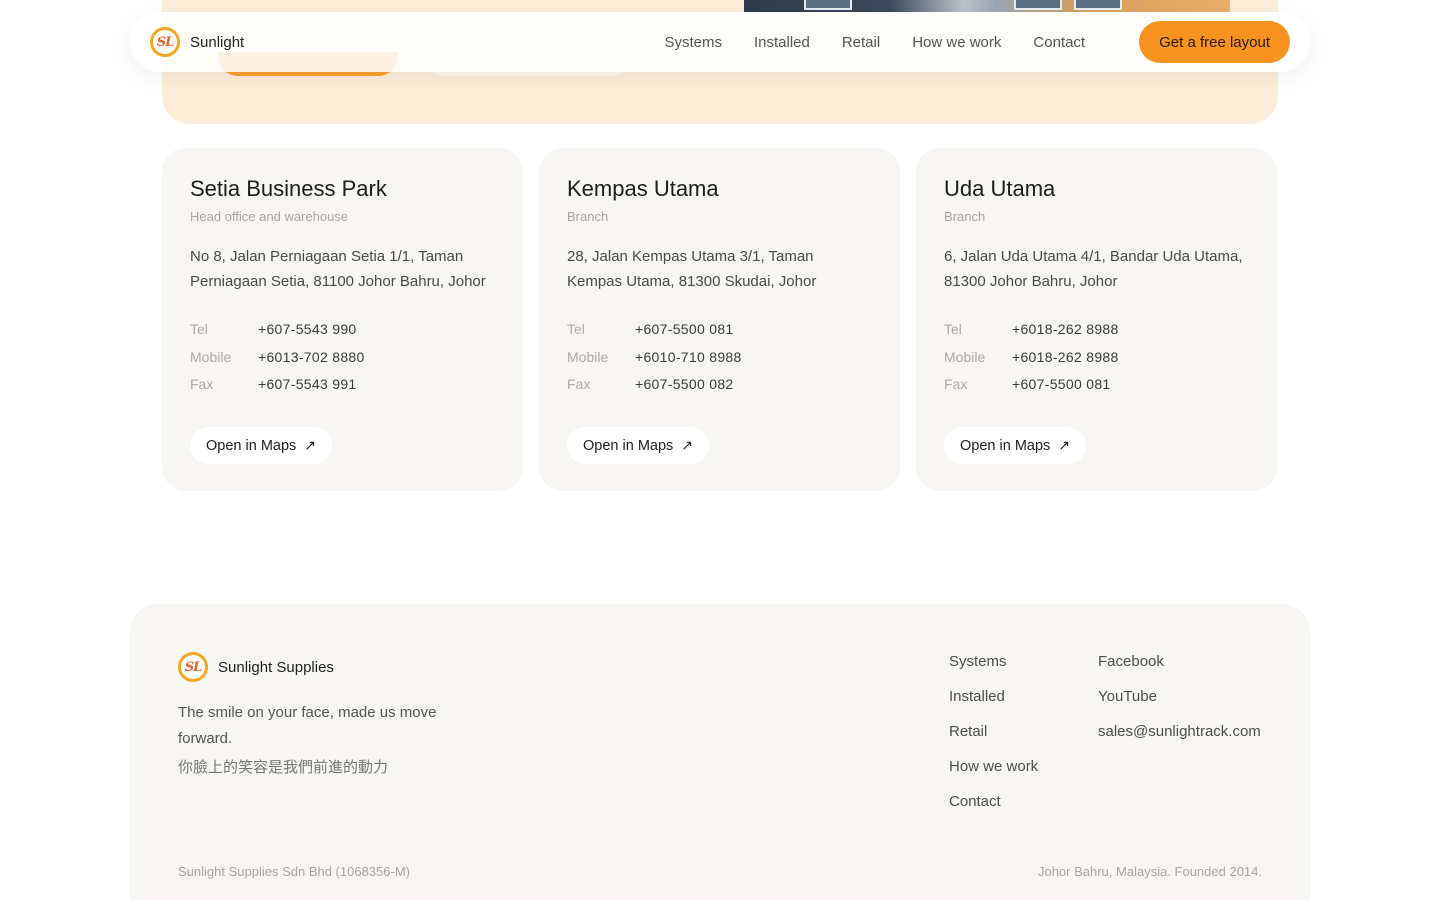  What do you see at coordinates (987, 6) in the screenshot?
I see `hero-photo` at bounding box center [987, 6].